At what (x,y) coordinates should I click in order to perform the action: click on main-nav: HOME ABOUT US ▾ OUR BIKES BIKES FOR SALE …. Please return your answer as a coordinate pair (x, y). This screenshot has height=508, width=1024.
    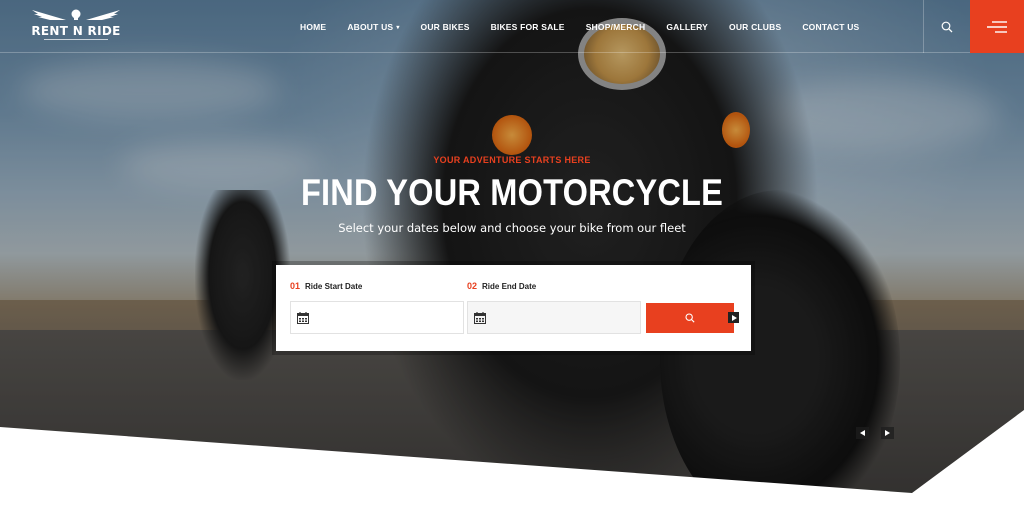
    Looking at the image, I should click on (590, 26).